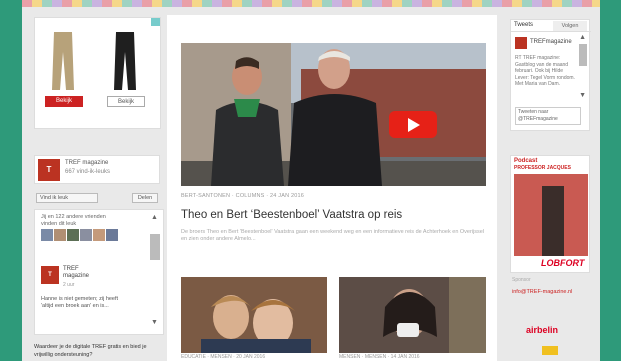 The width and height of the screenshot is (621, 361). Describe the element at coordinates (413, 124) in the screenshot. I see `play-button-icon` at that location.